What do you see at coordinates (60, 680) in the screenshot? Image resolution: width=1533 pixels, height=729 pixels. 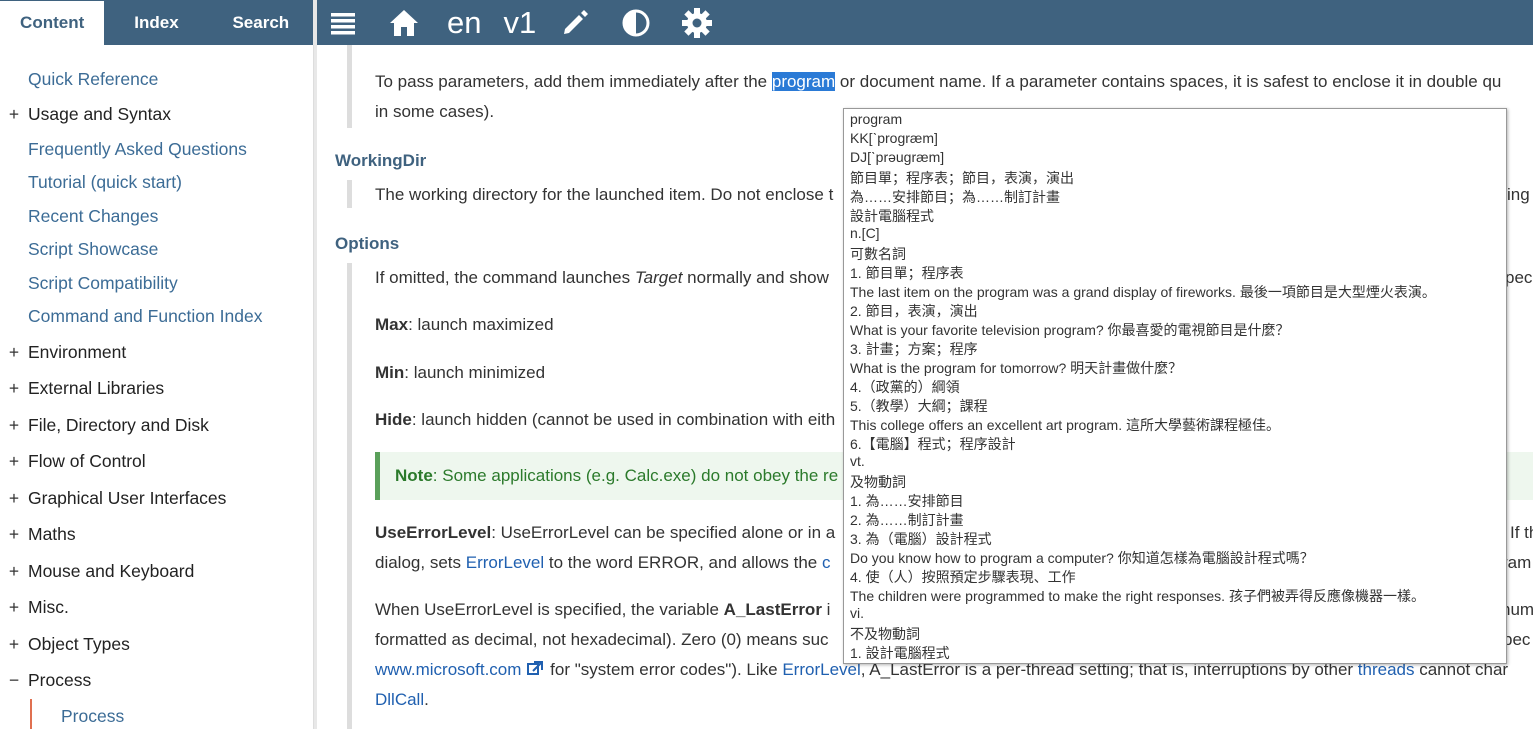 I see `sidebar-item-label: Process` at bounding box center [60, 680].